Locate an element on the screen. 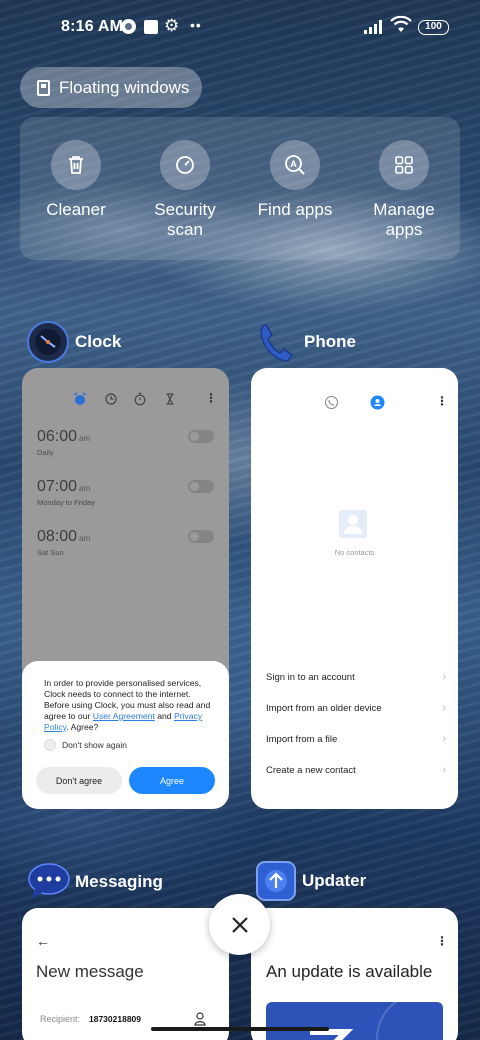 The width and height of the screenshot is (480, 1040). alarm-time: 08:00 is located at coordinates (57, 536).